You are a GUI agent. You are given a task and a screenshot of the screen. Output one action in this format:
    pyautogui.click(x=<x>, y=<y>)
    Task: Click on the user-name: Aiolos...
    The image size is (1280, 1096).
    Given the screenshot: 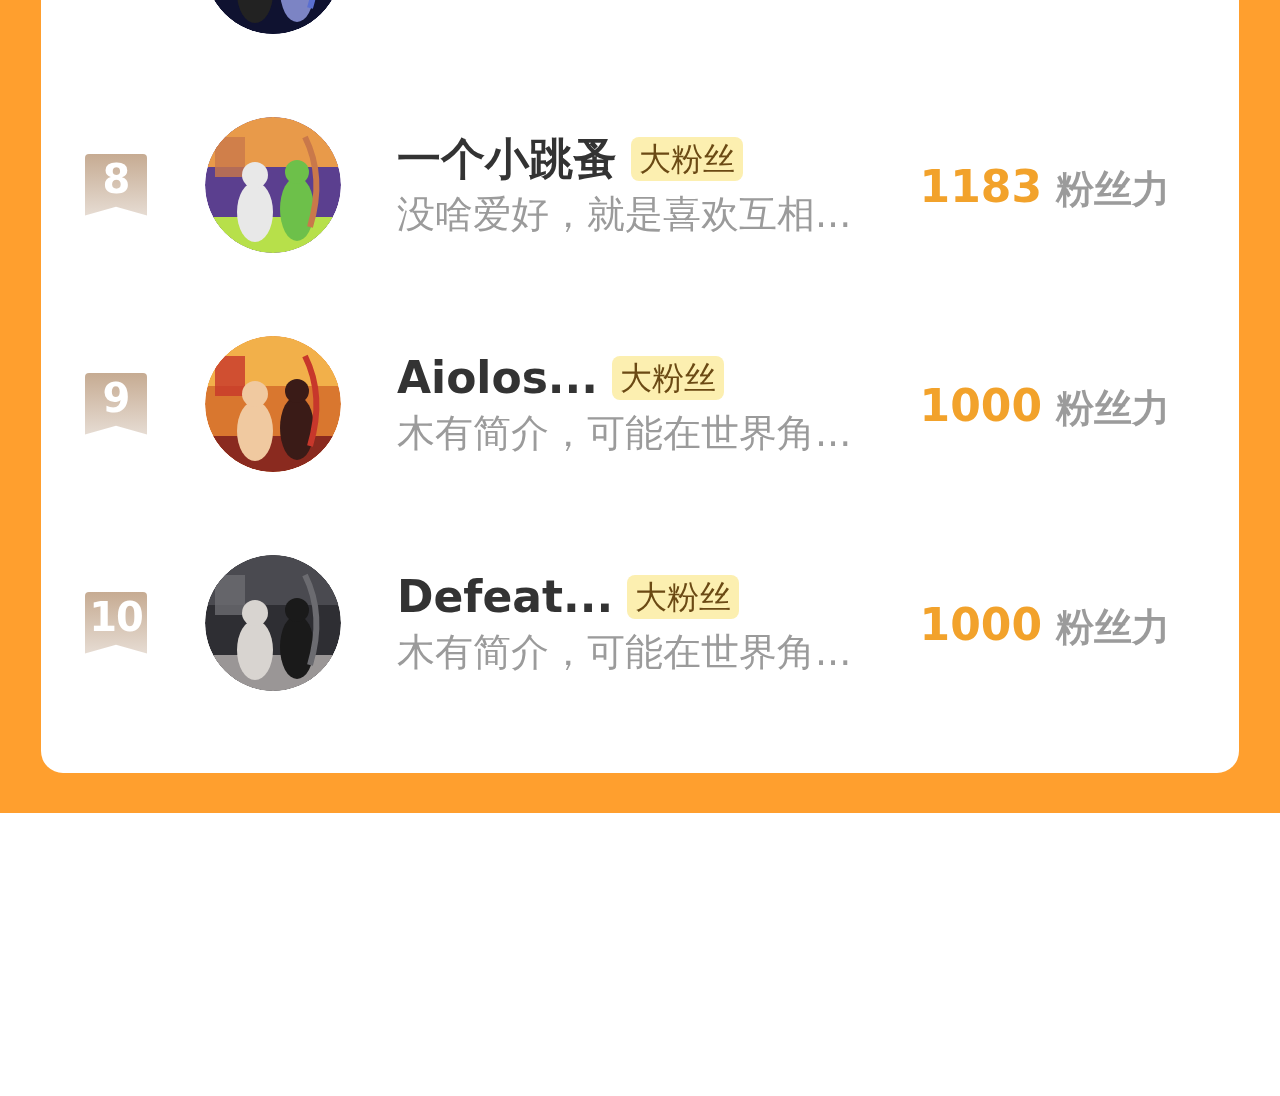 What is the action you would take?
    pyautogui.click(x=497, y=377)
    